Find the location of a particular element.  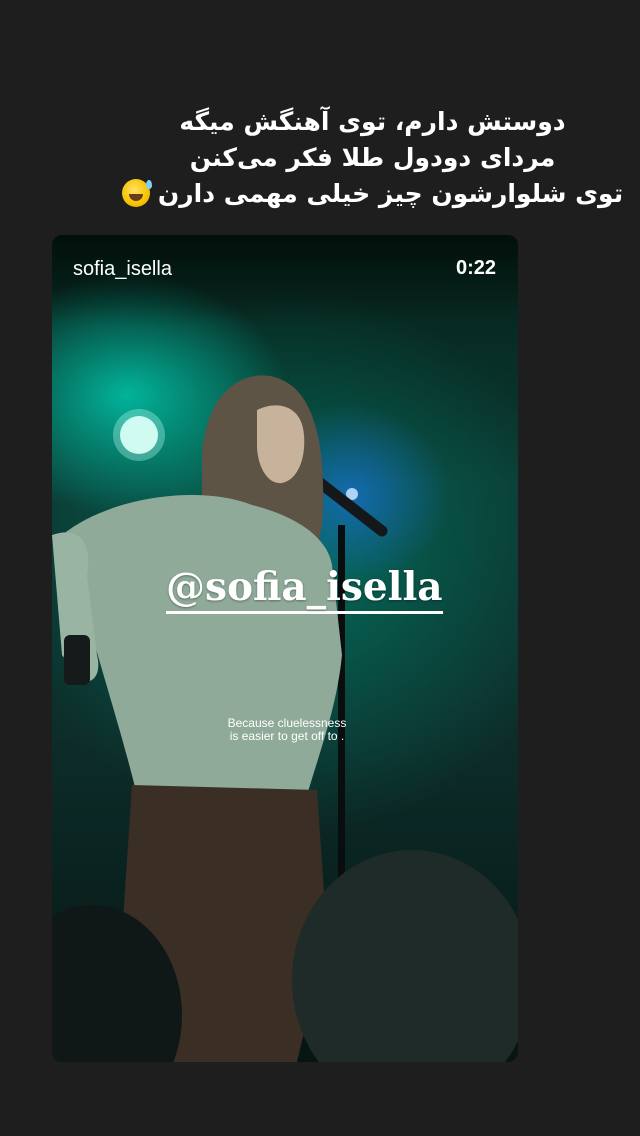

lyric-line-2: is easier to get off to . is located at coordinates (287, 736).